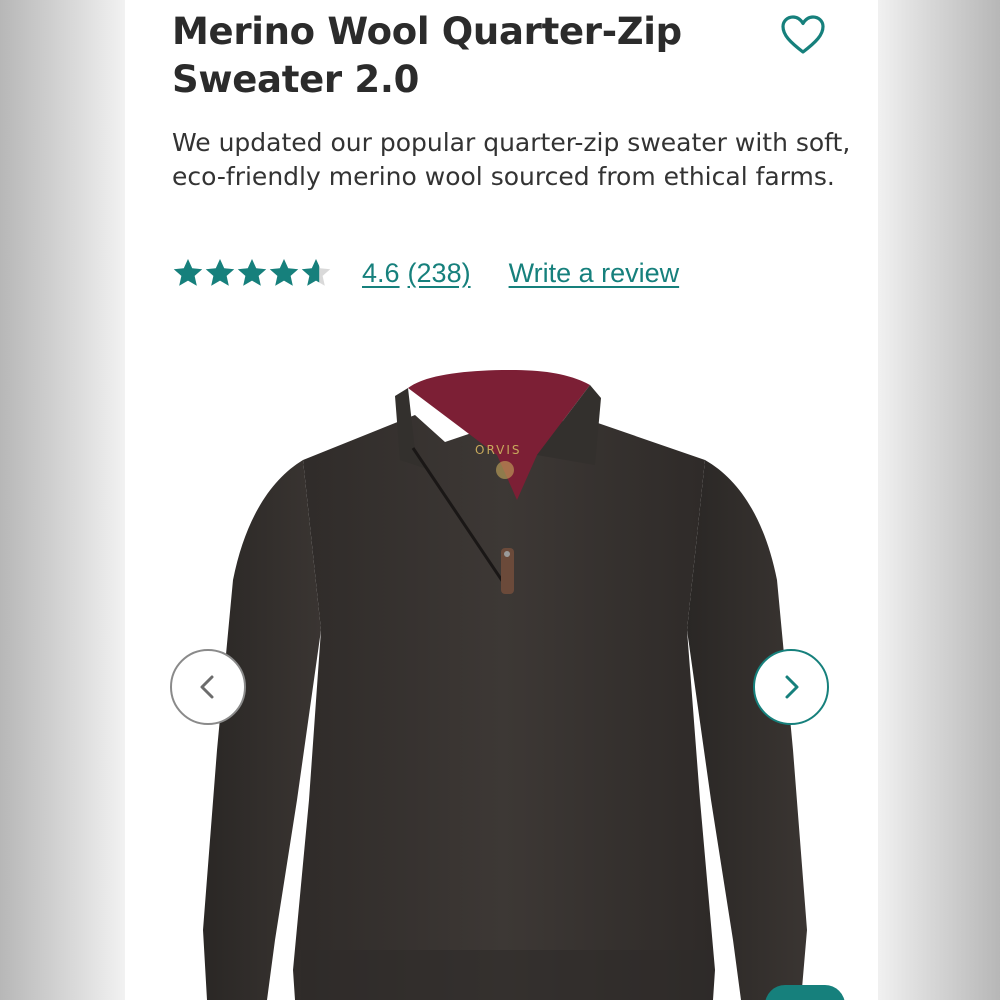  I want to click on rating-row: 4.6 (238) Write a review, so click(425, 273).